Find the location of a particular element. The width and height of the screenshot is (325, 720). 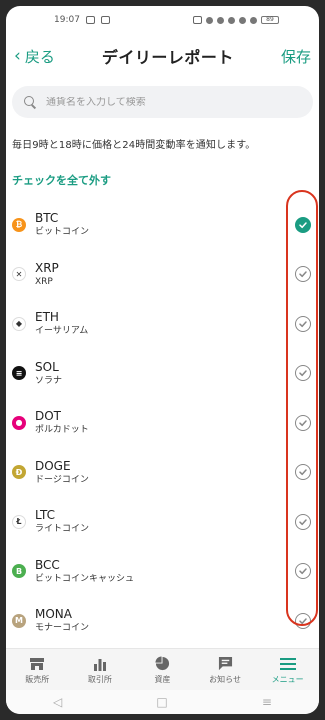

coin-text: SOL ソラナ is located at coordinates (48, 373).